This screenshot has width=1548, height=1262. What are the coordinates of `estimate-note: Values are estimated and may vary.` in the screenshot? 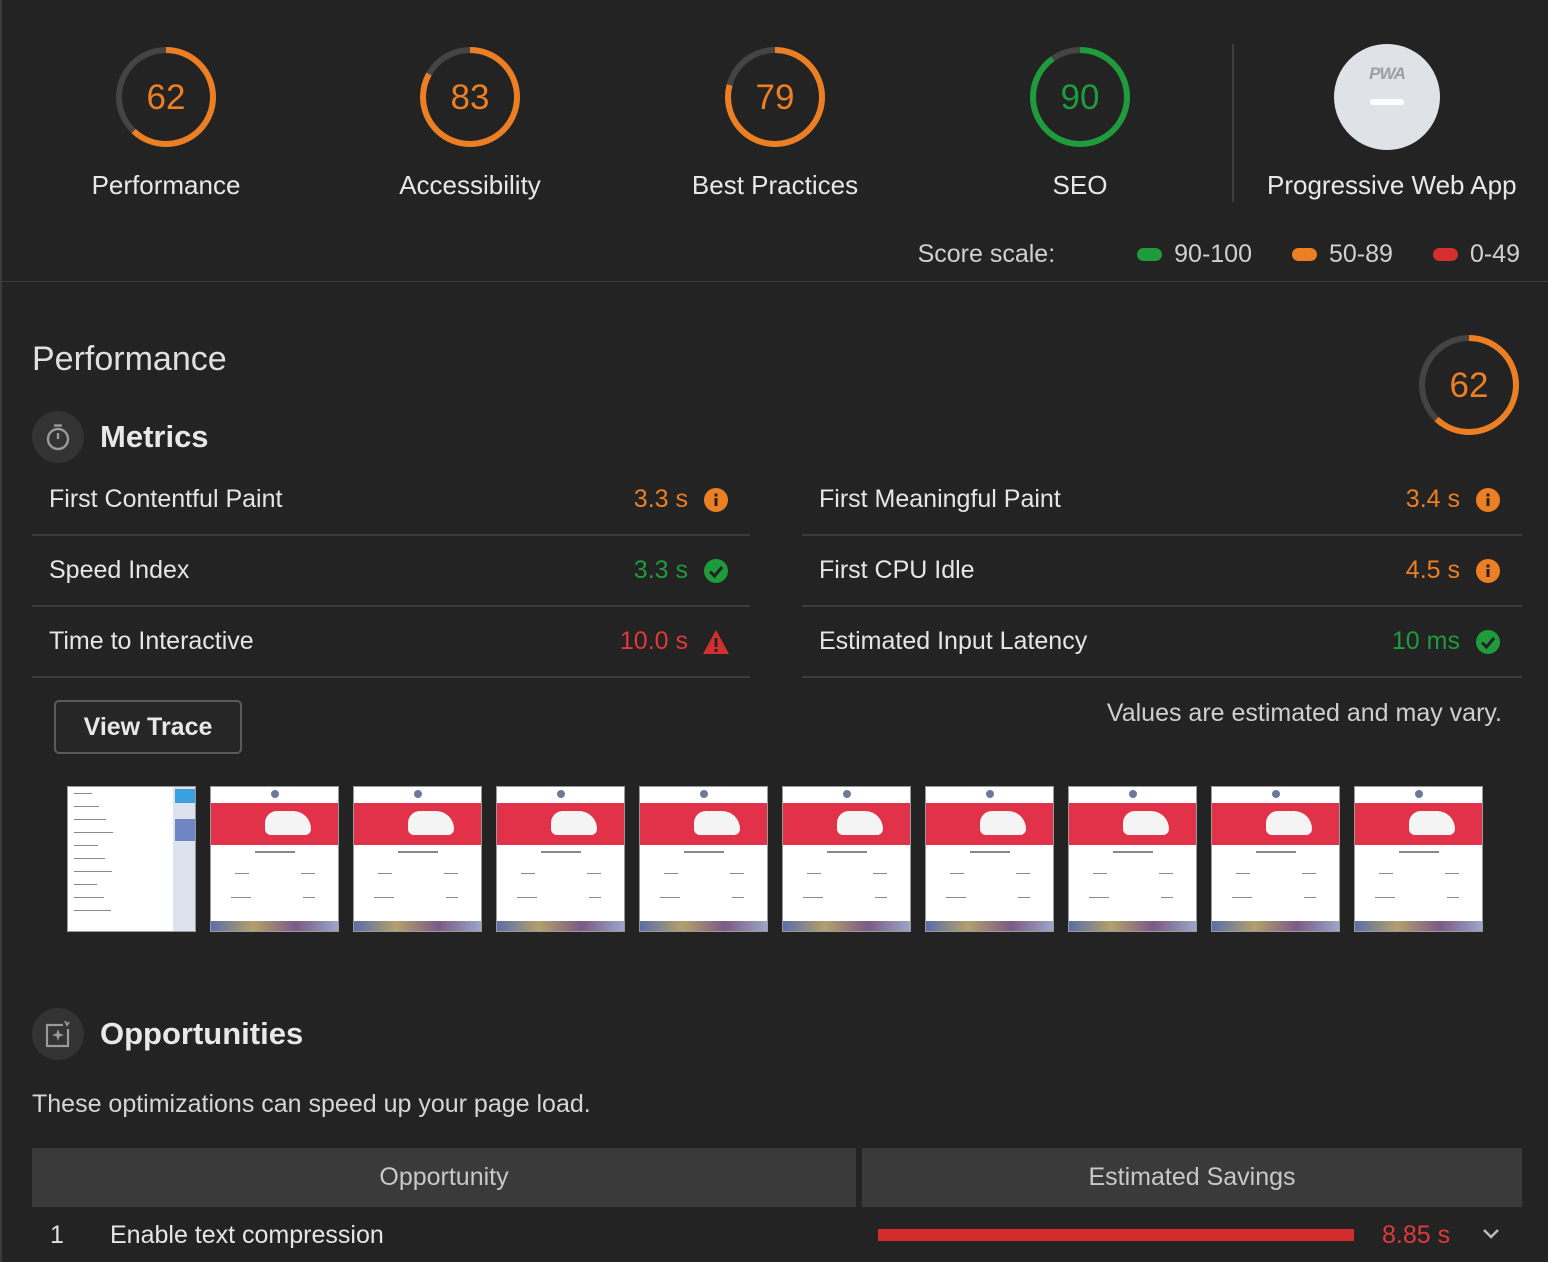 It's located at (1304, 713).